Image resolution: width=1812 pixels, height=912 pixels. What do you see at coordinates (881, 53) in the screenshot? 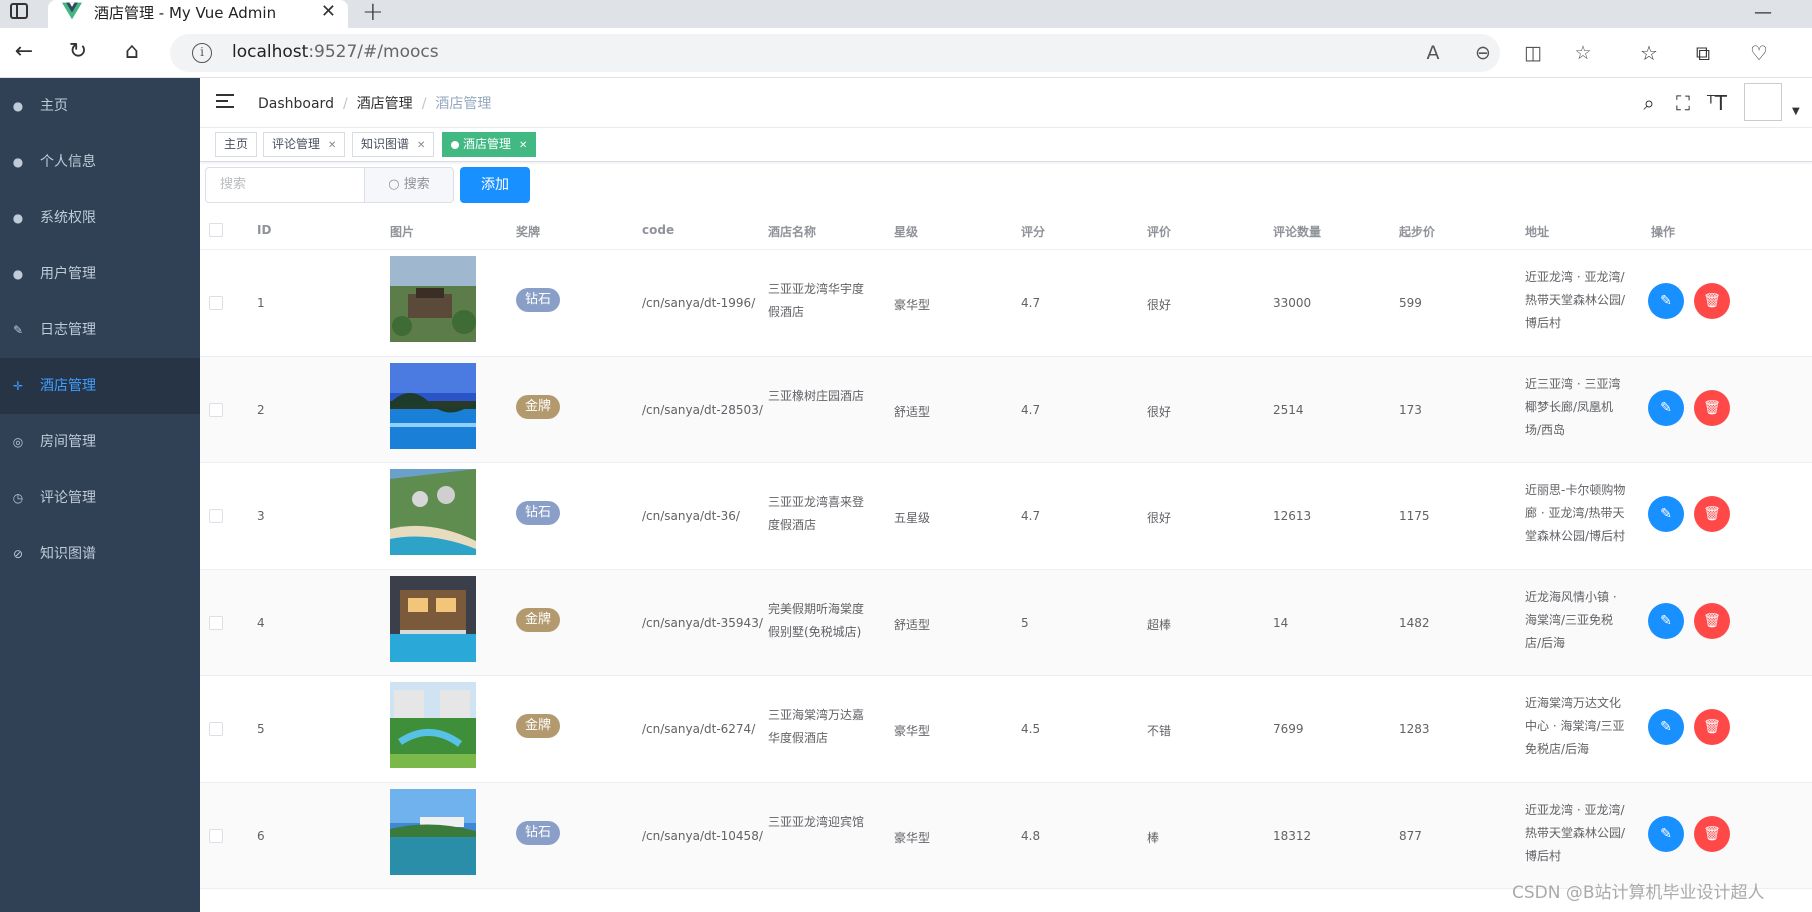
I see `address-bar: i localhost:9527/#/moocs A ⊖ ◫ ☆` at bounding box center [881, 53].